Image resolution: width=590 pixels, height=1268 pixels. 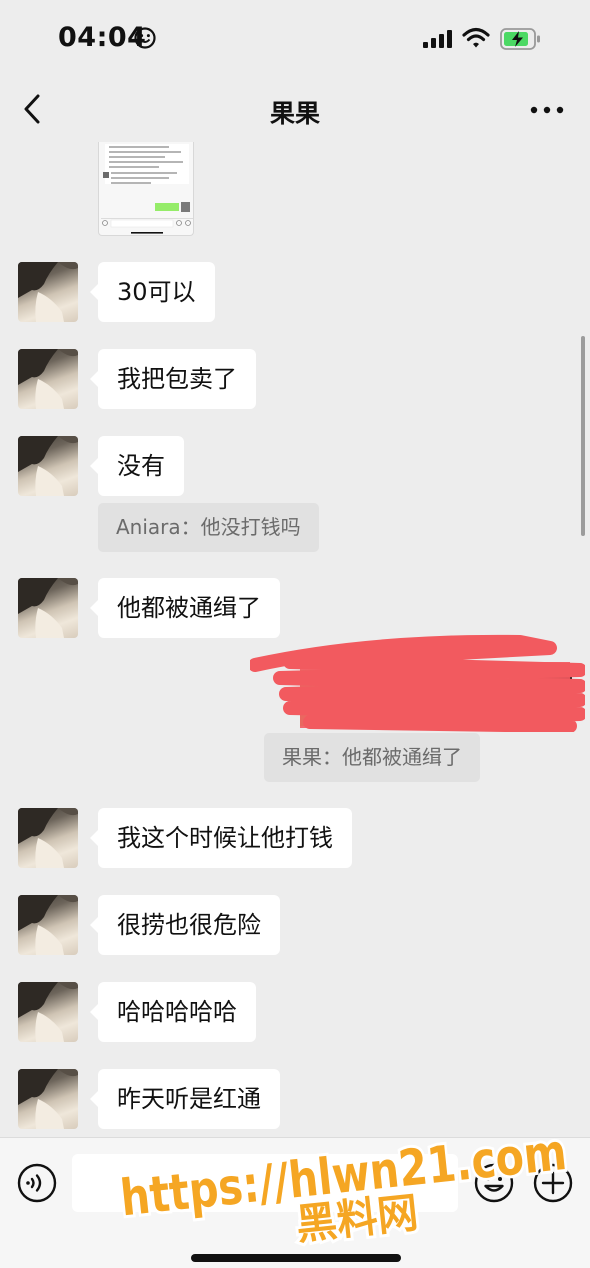 I want to click on chat-title: 果果, so click(x=294, y=113).